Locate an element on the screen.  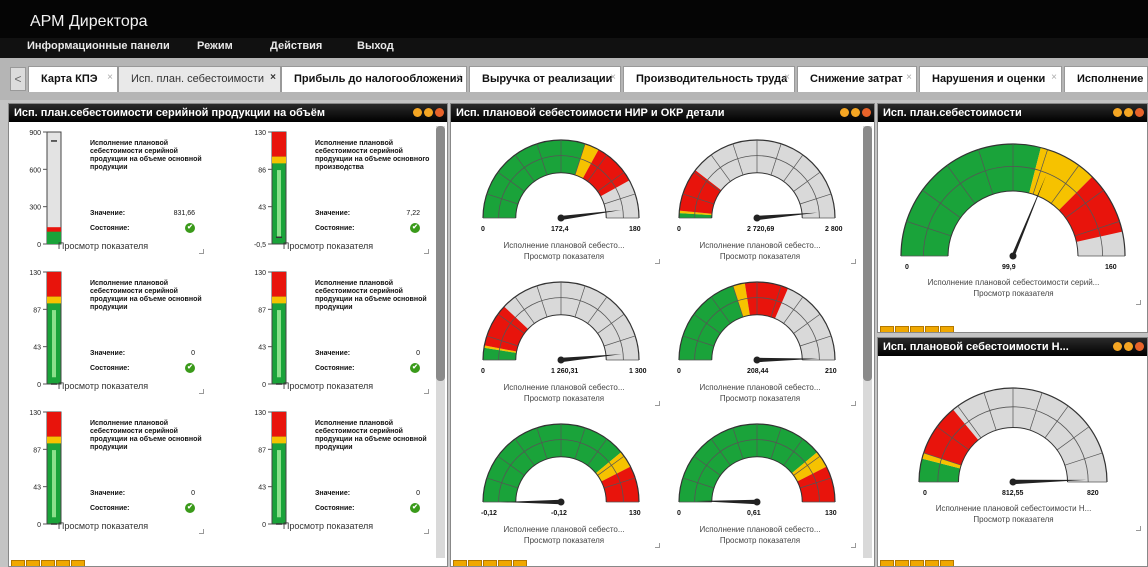
tab-plan-cost: Исп. план. себестоимости × is located at coordinates (199, 79).